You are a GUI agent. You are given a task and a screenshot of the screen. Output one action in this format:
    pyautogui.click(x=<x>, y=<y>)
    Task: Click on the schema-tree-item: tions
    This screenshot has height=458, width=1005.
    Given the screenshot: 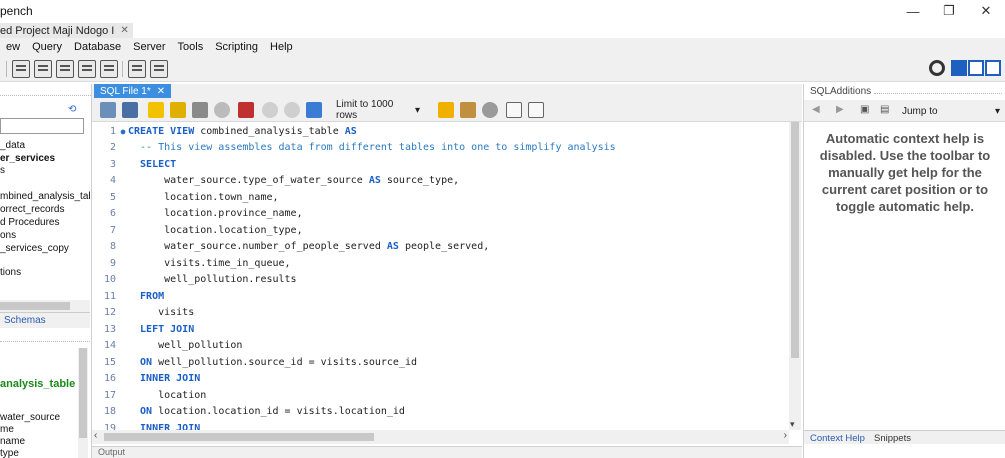 What is the action you would take?
    pyautogui.click(x=45, y=272)
    